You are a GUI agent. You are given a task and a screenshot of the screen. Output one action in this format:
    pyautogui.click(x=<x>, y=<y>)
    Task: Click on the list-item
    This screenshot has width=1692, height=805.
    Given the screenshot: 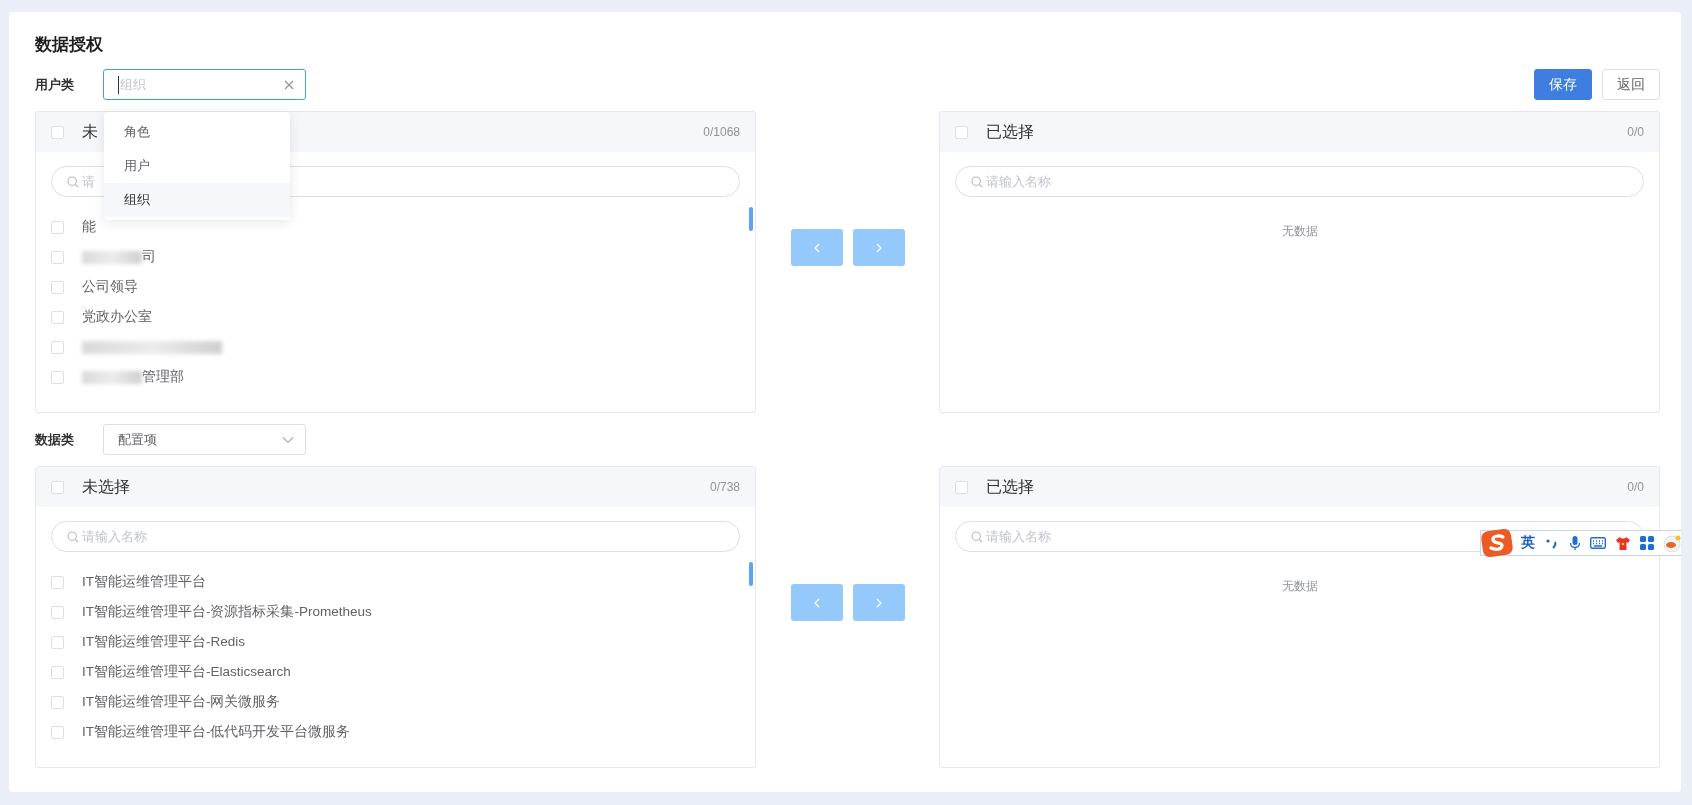 What is the action you would take?
    pyautogui.click(x=152, y=347)
    